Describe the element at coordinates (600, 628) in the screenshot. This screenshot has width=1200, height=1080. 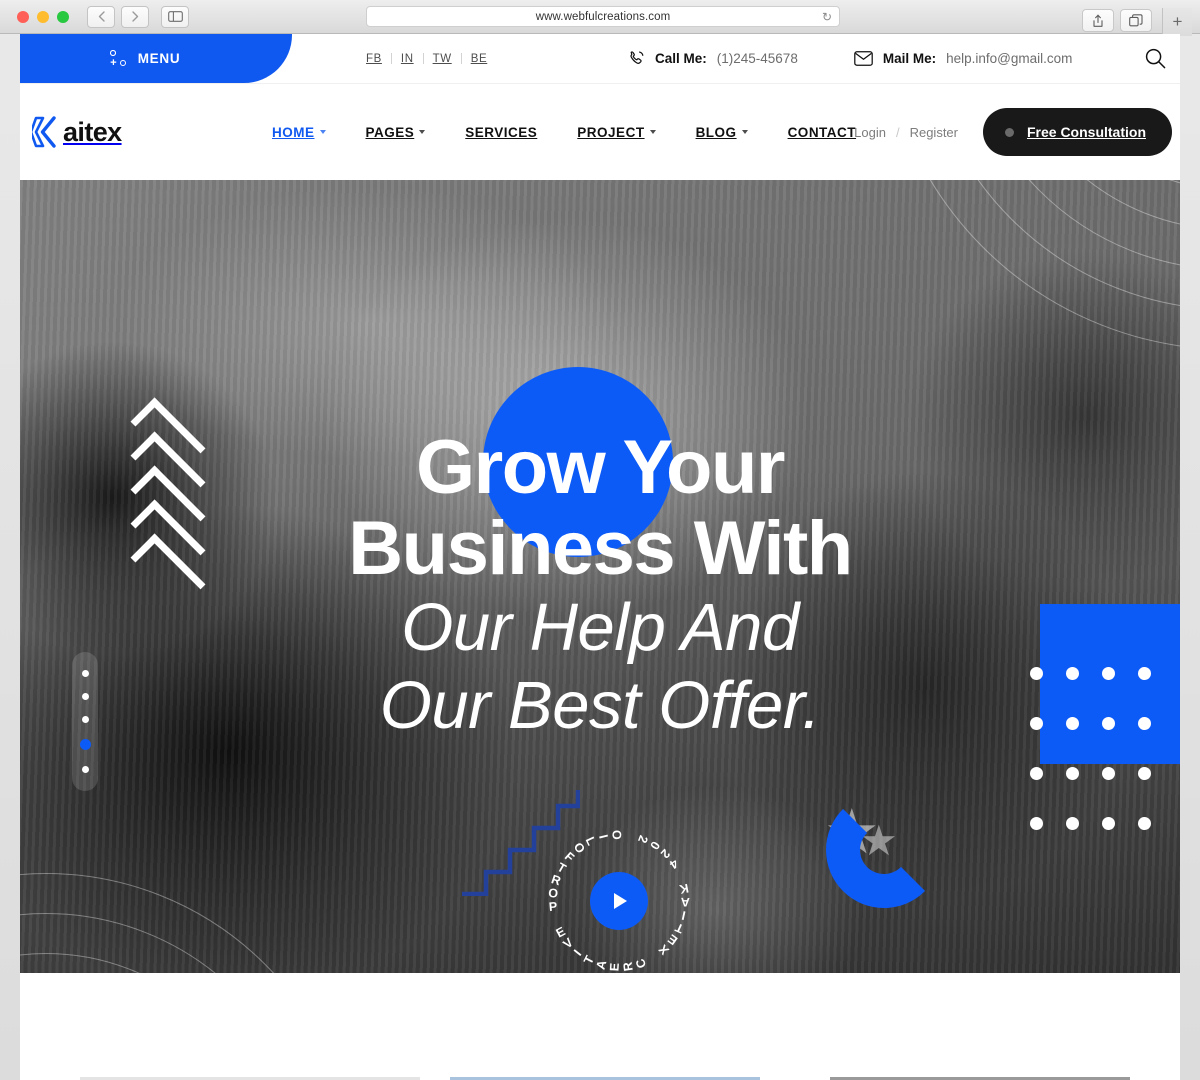
I see `hero-heading-line-3: Our Help And` at that location.